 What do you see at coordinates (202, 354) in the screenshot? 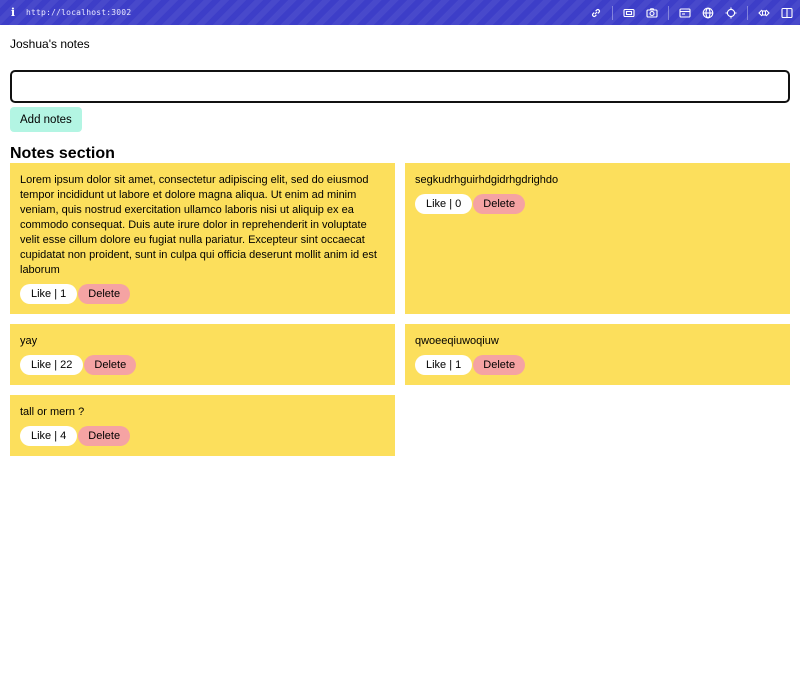
I see `note-card: yay Like | 22 Delete` at bounding box center [202, 354].